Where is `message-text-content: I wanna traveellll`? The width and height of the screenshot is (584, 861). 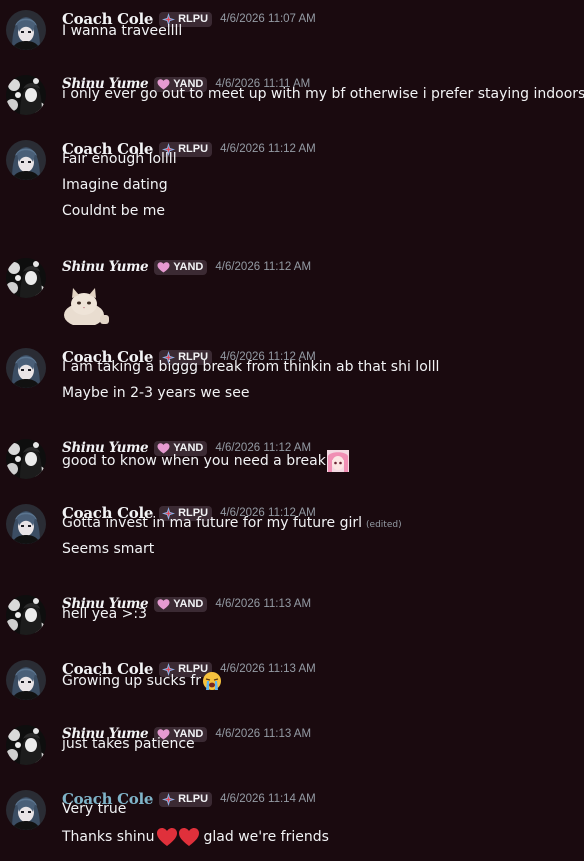
message-text-content: I wanna traveellll is located at coordinates (122, 31).